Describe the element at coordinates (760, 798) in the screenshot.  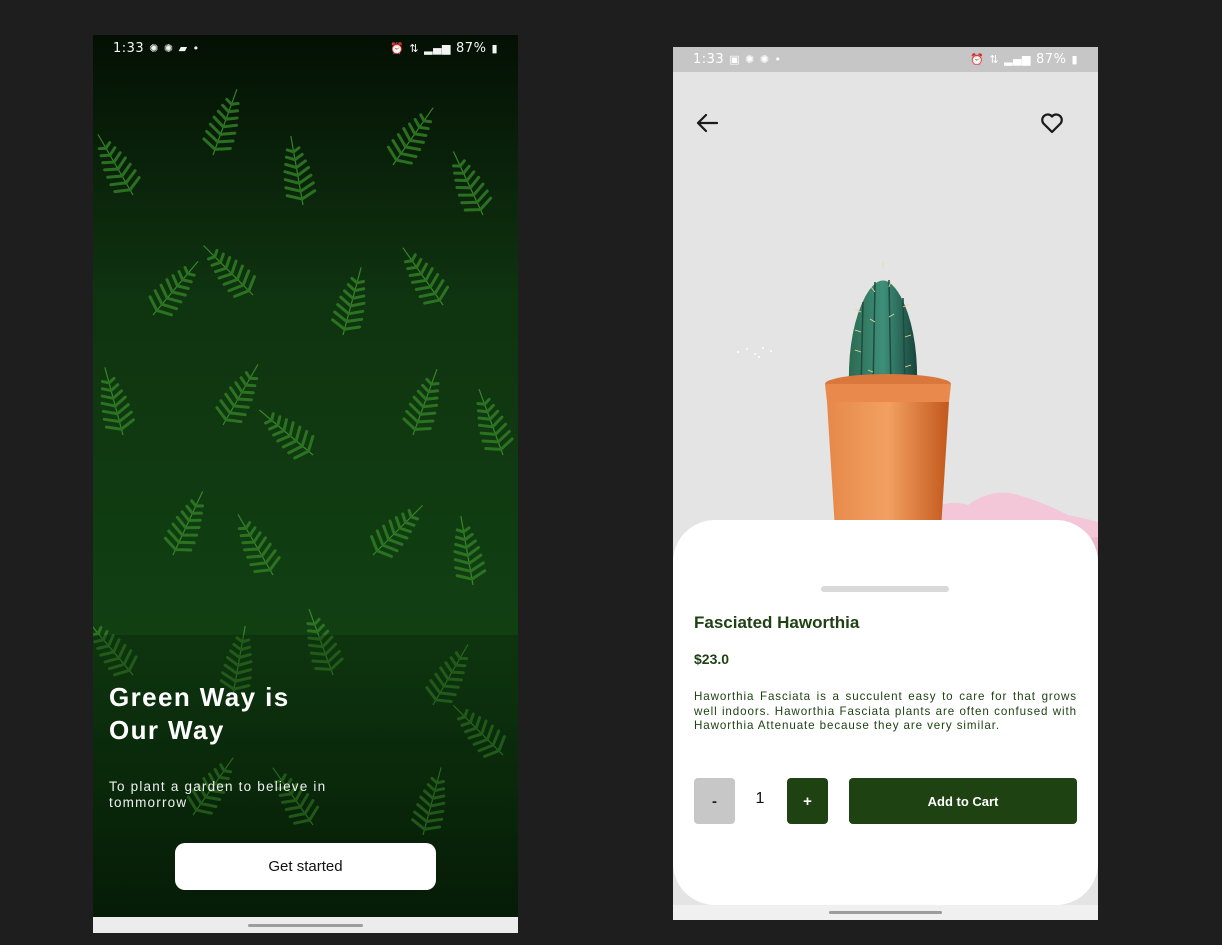
I see `quantity-value: 1` at that location.